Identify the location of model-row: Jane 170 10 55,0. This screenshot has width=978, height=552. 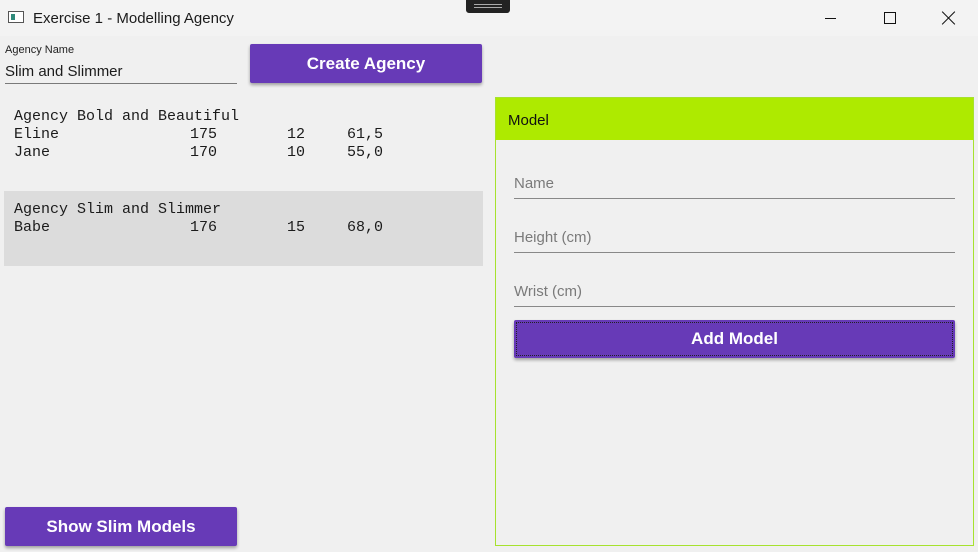
(243, 153).